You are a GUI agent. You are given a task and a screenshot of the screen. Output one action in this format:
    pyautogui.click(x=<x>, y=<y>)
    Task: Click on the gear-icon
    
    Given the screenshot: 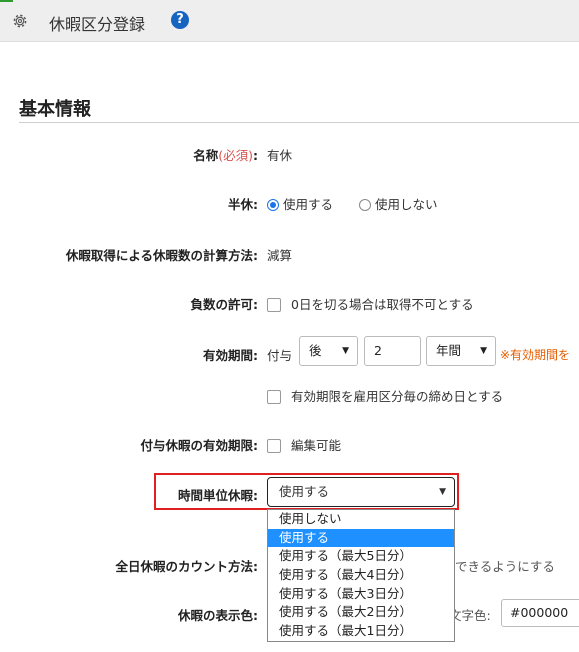 What is the action you would take?
    pyautogui.click(x=20, y=21)
    